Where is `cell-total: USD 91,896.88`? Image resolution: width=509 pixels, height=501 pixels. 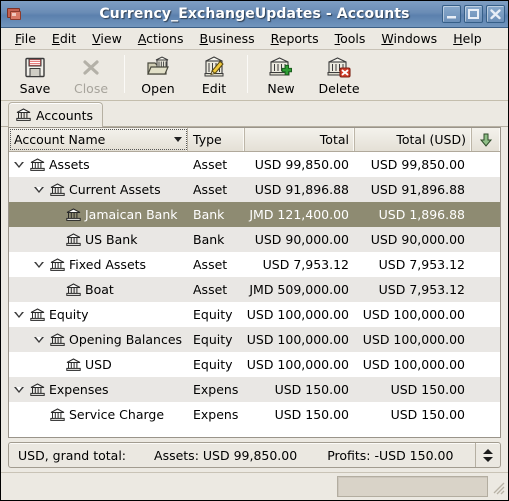
cell-total: USD 91,896.88 is located at coordinates (301, 189).